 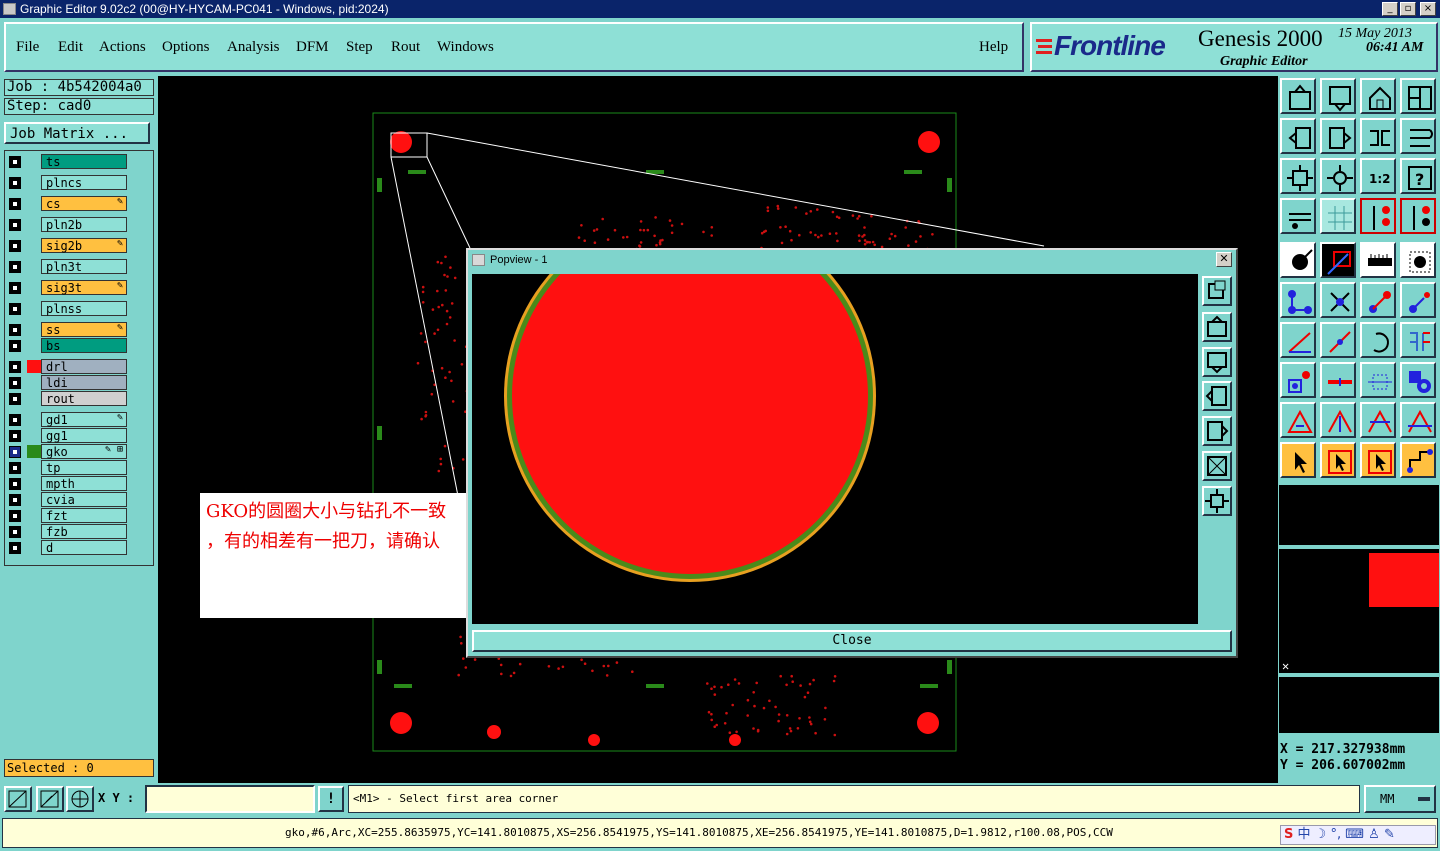 I want to click on layer-row-ss: ss ✎, so click(x=79, y=329).